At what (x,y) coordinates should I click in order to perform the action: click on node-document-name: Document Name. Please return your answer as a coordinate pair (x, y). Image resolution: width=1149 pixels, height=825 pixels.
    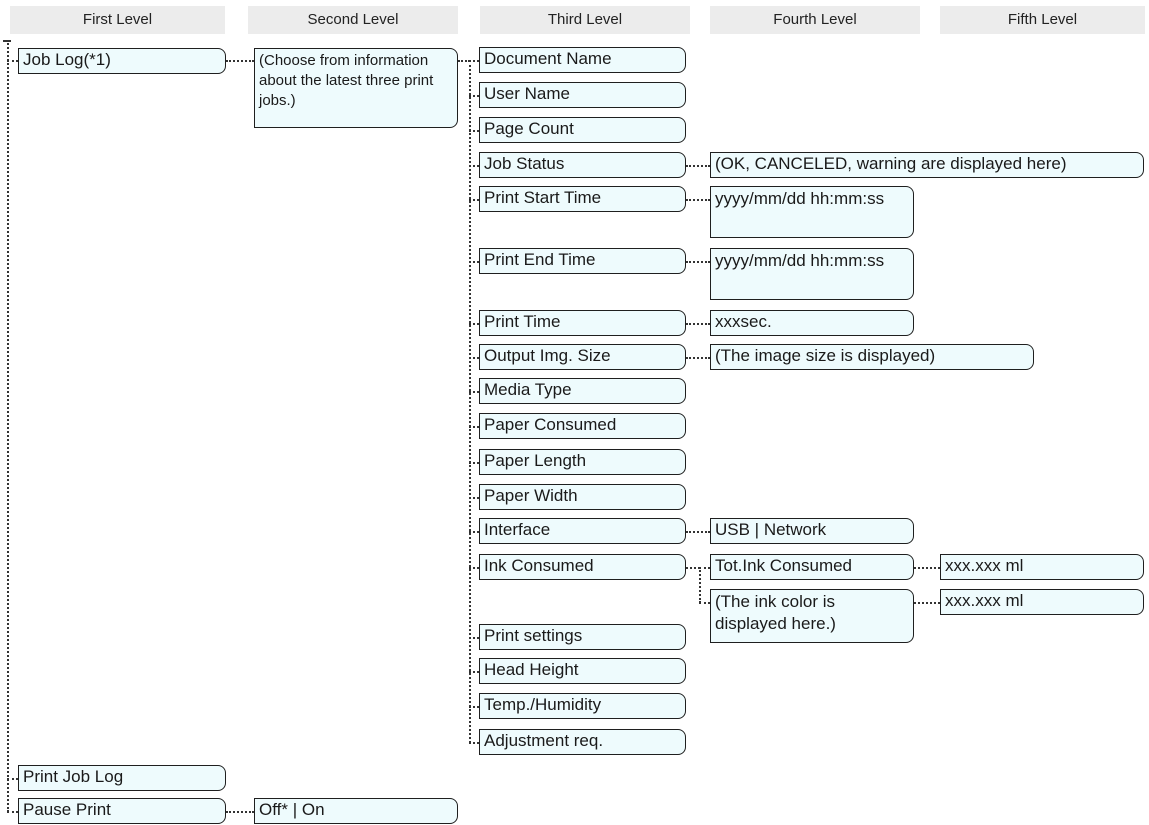
    Looking at the image, I should click on (582, 60).